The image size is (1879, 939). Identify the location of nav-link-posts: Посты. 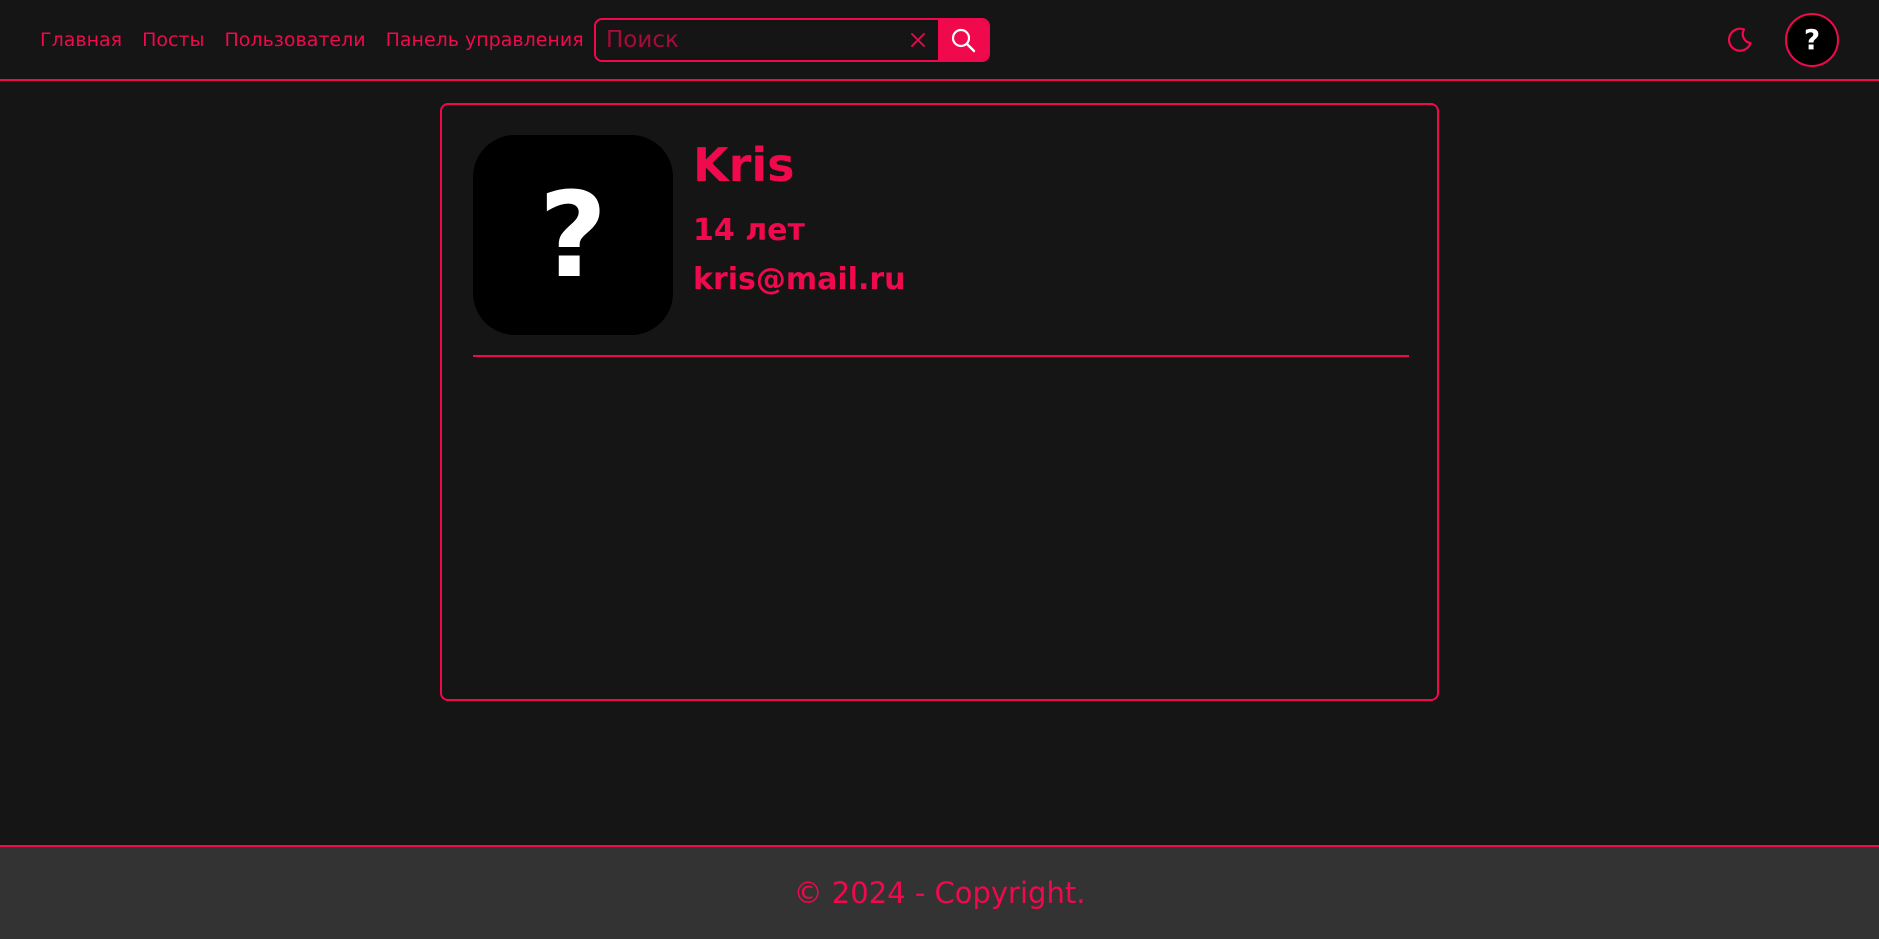
(173, 40).